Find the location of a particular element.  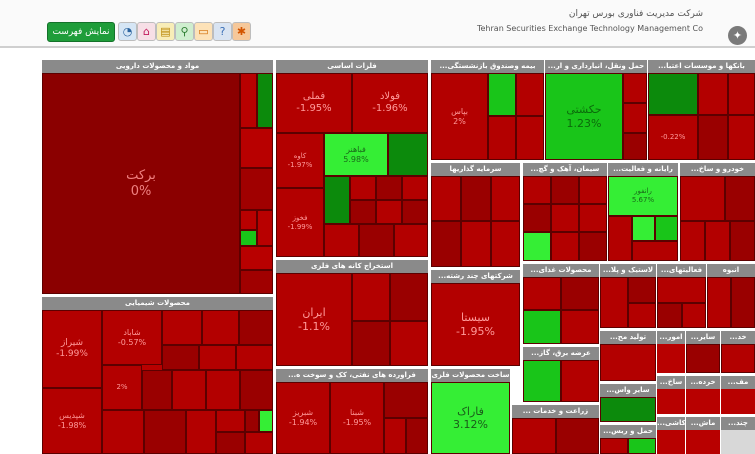

home-icon: ⌂ is located at coordinates (146, 31).